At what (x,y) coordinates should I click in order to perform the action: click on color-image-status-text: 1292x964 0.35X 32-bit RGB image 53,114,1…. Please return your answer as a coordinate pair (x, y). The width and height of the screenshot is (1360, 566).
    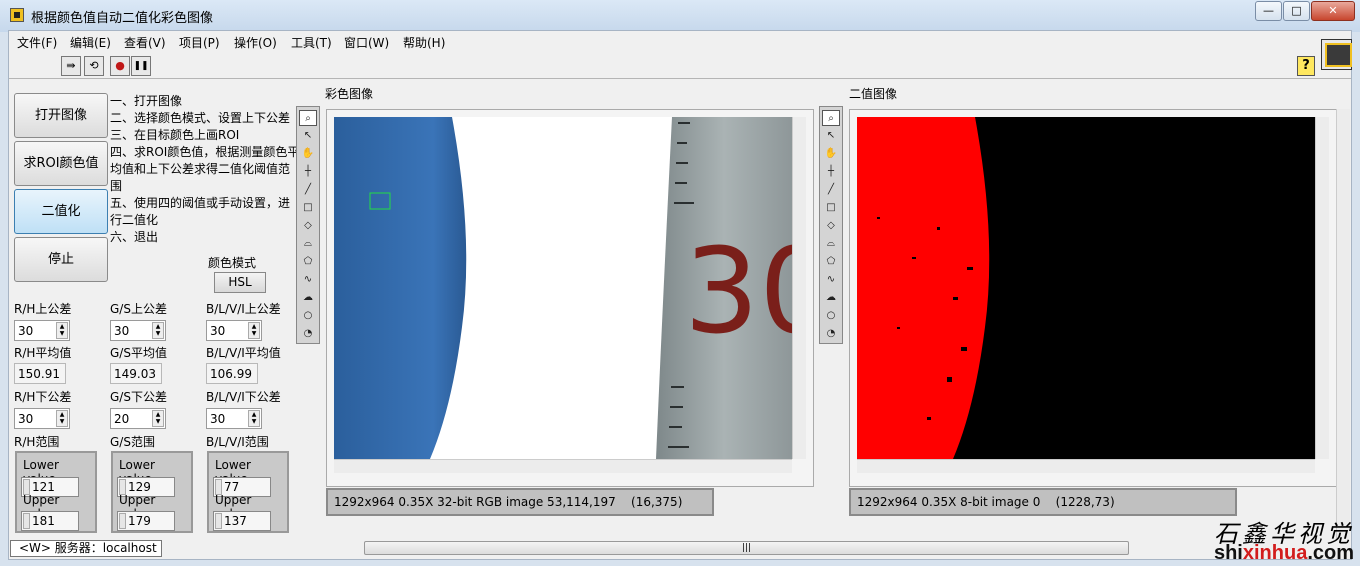
    Looking at the image, I should click on (508, 502).